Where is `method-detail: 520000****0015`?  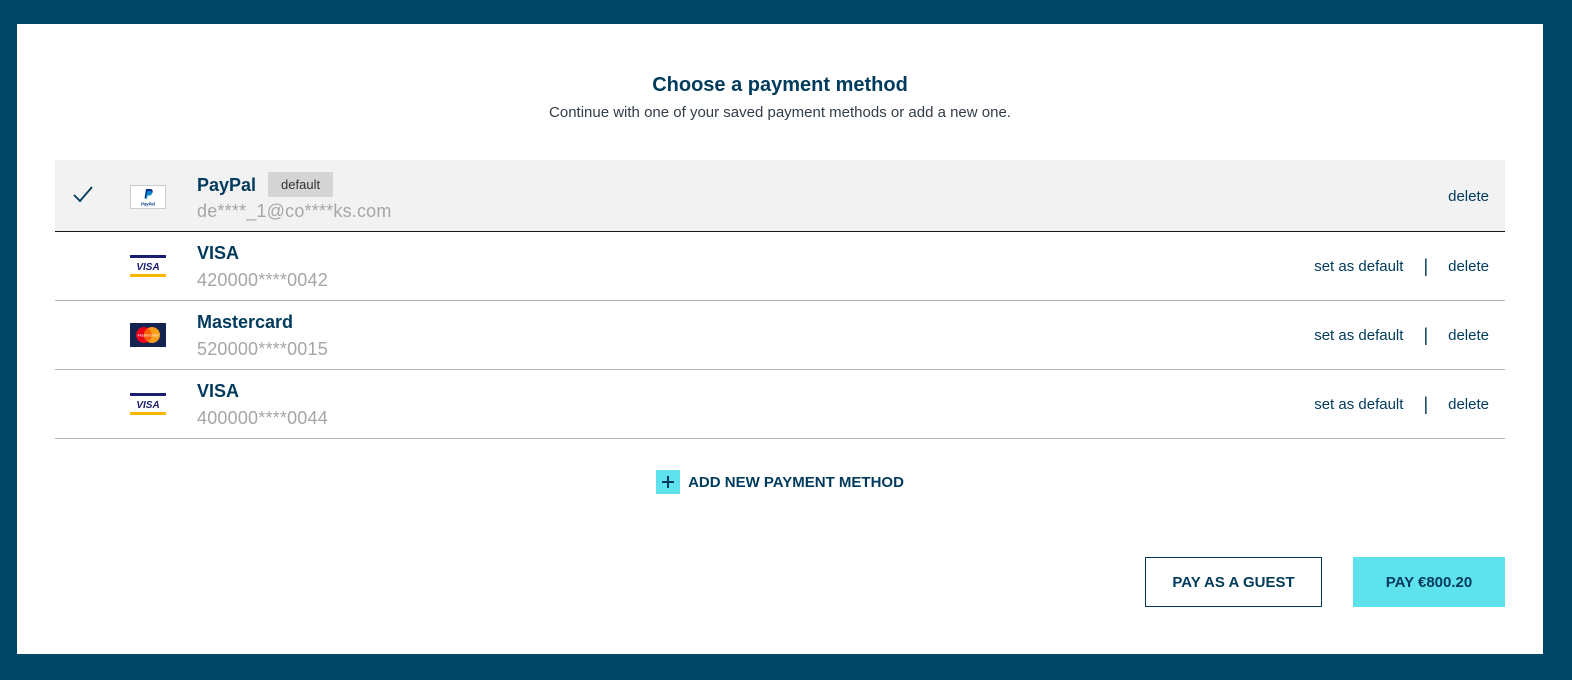 method-detail: 520000****0015 is located at coordinates (262, 349).